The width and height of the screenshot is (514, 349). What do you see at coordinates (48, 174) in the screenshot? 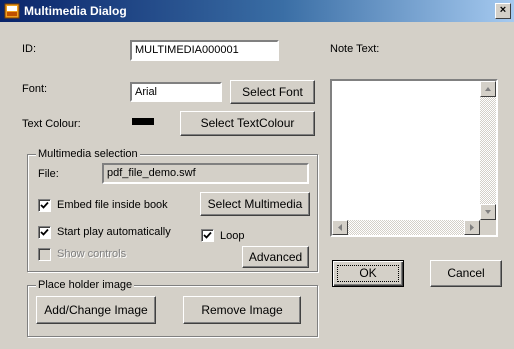
I see `file-label: File:` at bounding box center [48, 174].